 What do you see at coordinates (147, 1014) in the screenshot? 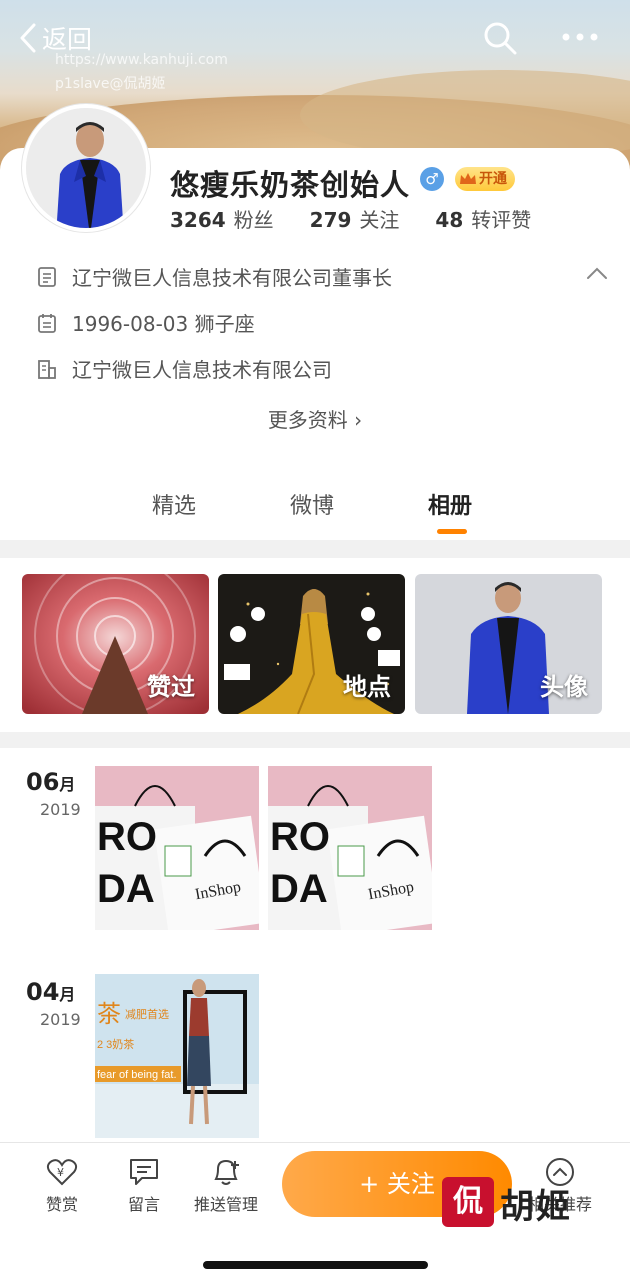
I see `poster-sub-text: 减肥首选` at bounding box center [147, 1014].